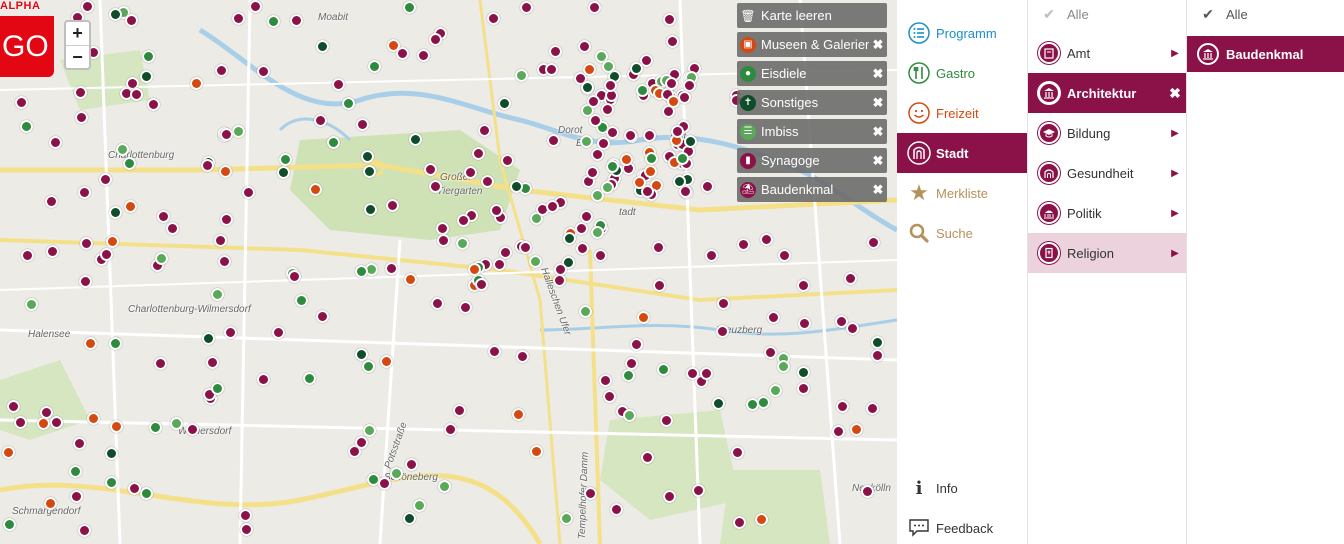  Describe the element at coordinates (962, 33) in the screenshot. I see `menu-item-programm: Programm` at that location.